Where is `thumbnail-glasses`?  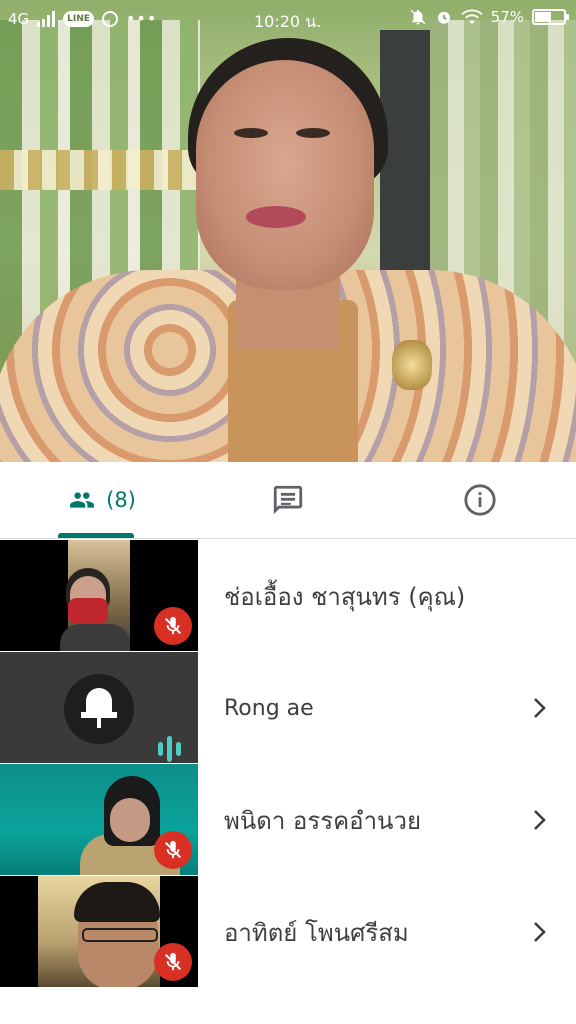
thumbnail-glasses is located at coordinates (120, 935).